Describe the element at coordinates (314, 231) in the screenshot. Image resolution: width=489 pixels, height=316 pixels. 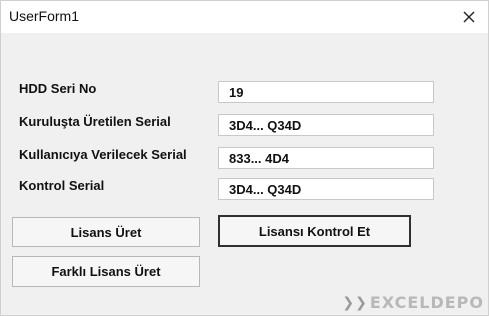
I see `check-license-button: Lisansı Kontrol Et` at that location.